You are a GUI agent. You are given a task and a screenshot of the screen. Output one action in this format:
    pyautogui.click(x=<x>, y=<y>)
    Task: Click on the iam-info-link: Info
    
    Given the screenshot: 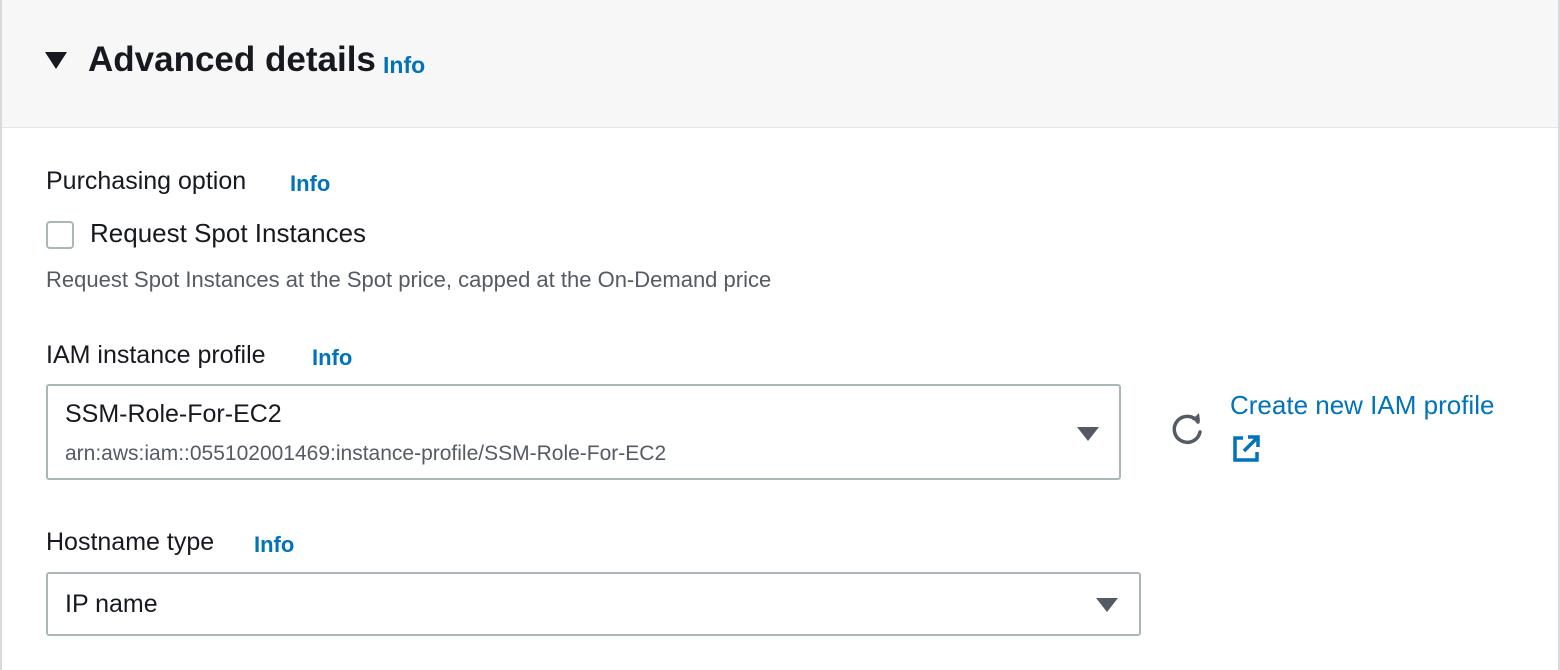 What is the action you would take?
    pyautogui.click(x=332, y=358)
    